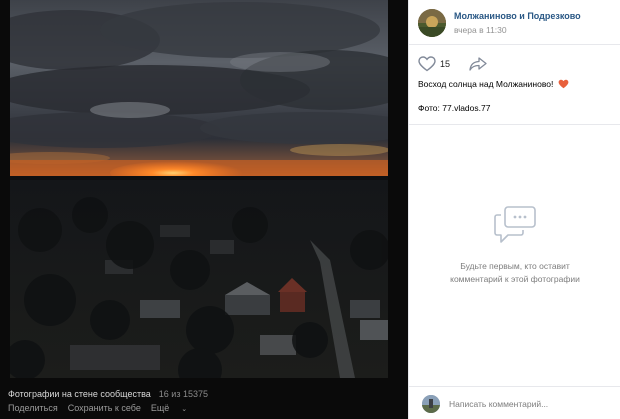  I want to click on user-avatar, so click(431, 404).